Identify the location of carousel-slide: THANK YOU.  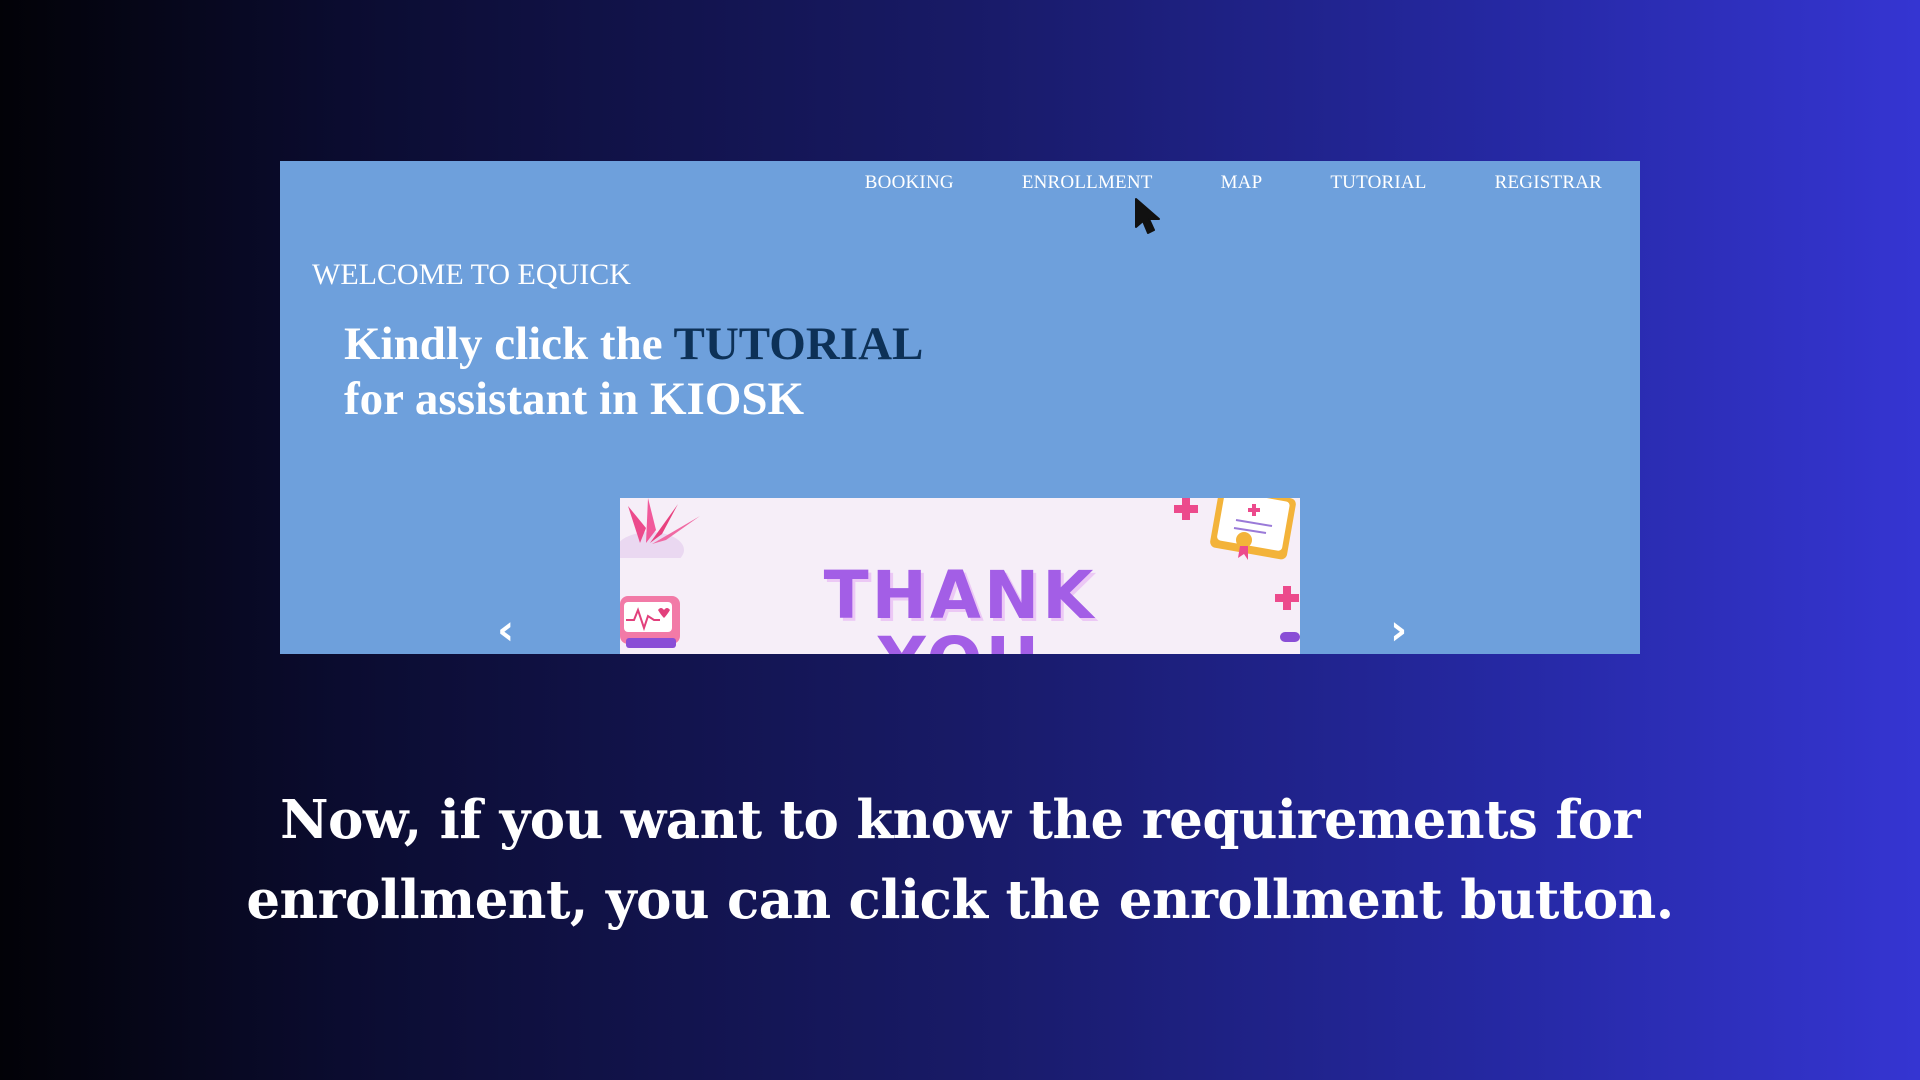
(960, 576).